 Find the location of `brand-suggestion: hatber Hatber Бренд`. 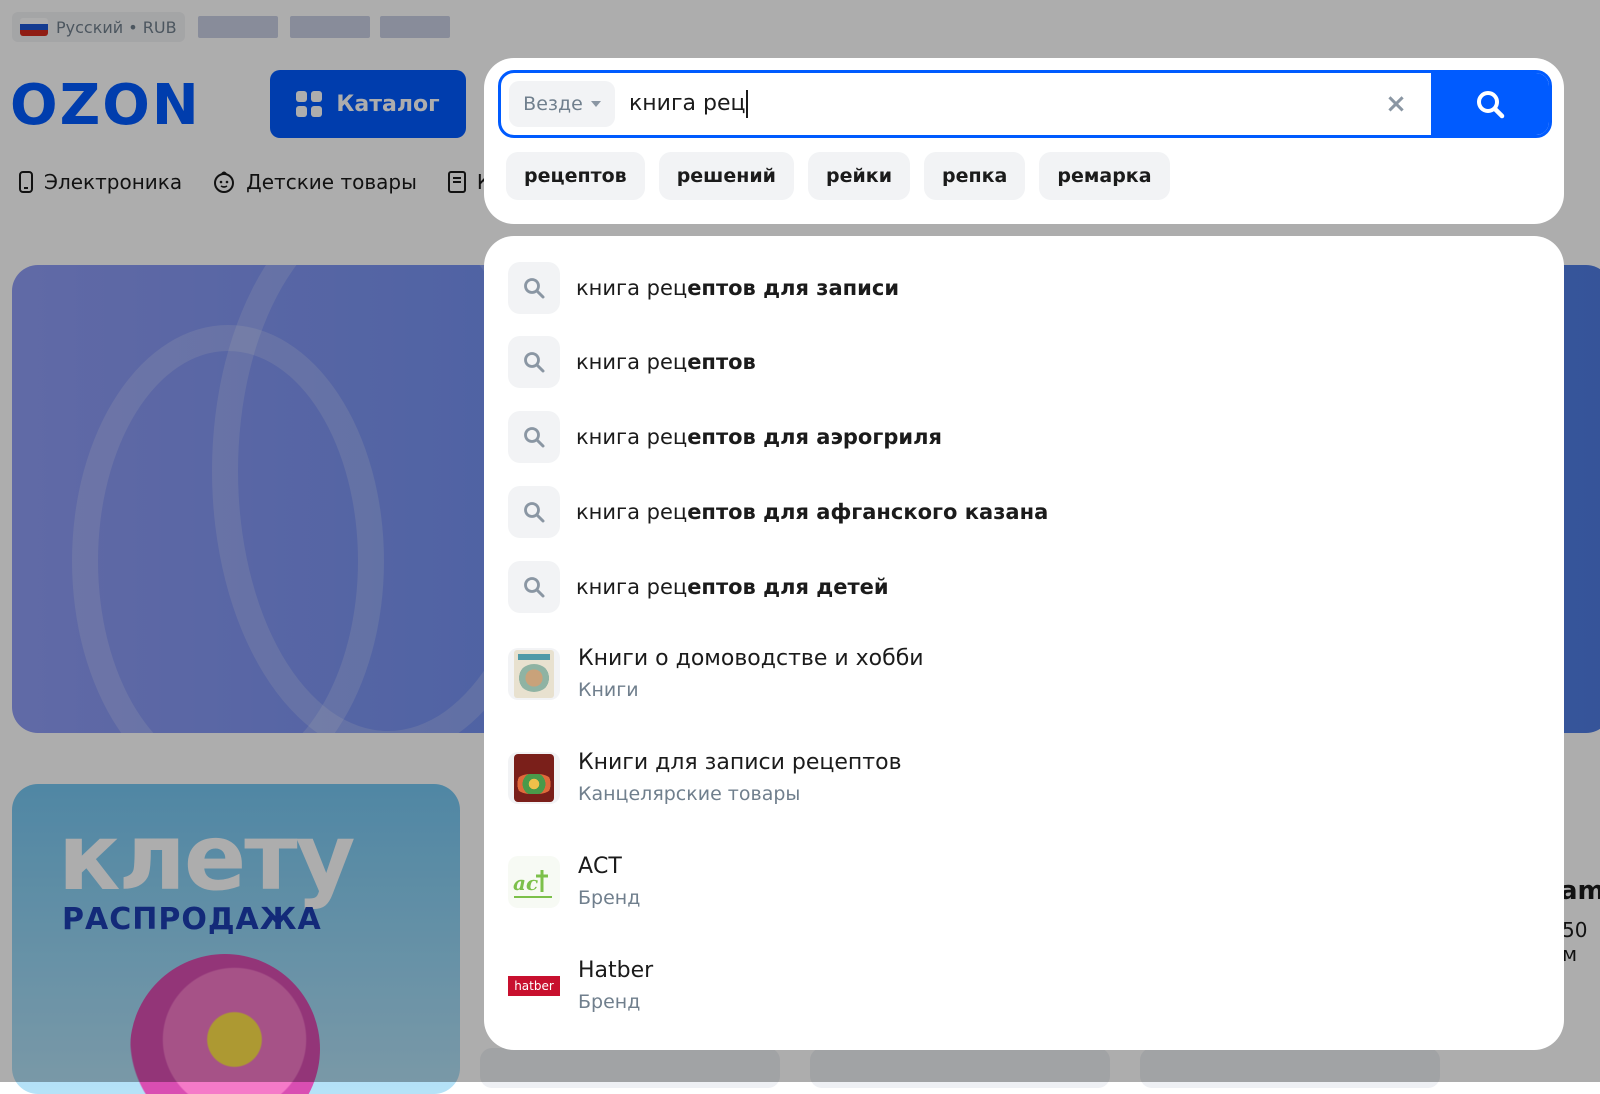

brand-suggestion: hatber Hatber Бренд is located at coordinates (580, 985).